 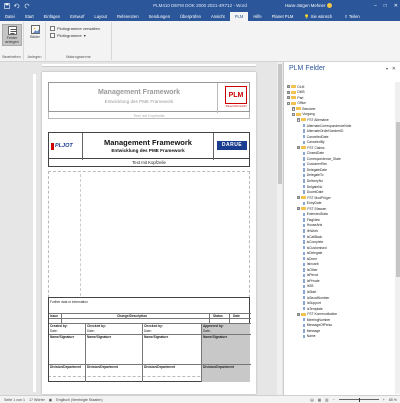 I want to click on tab-planet-plm: Planet PLM, so click(x=283, y=16).